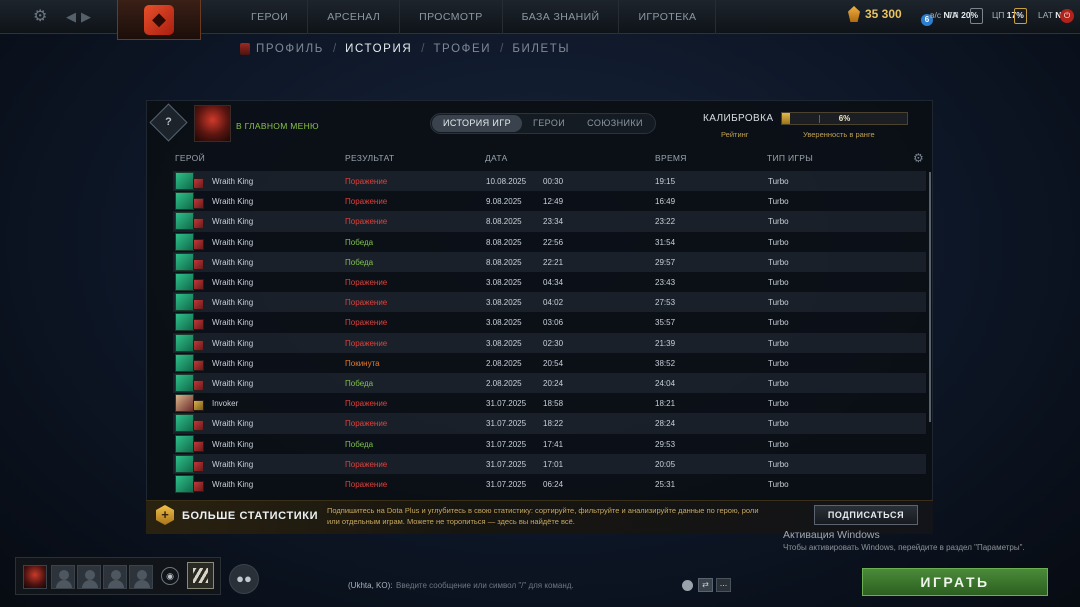  Describe the element at coordinates (875, 14) in the screenshot. I see `shards-counter: 35 300` at that location.